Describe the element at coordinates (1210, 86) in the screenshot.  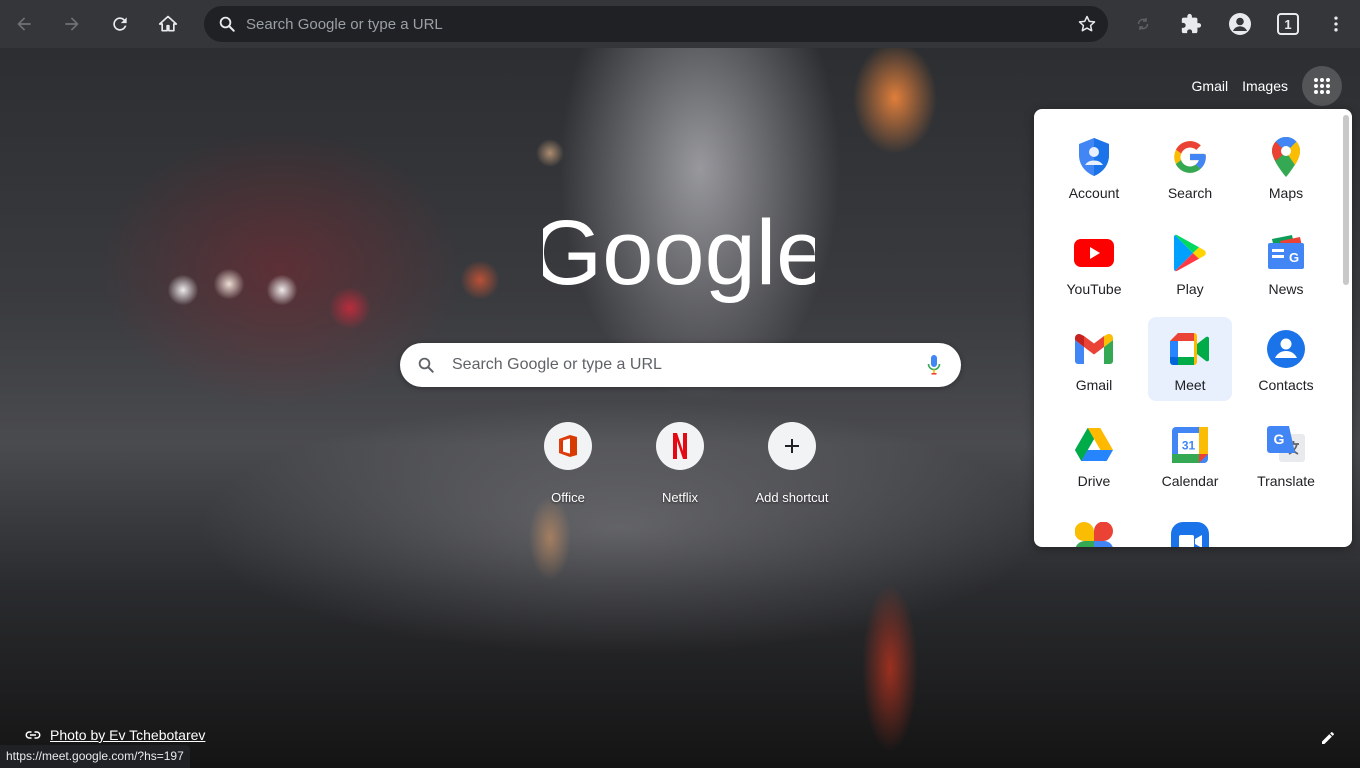
I see `gmail-link: Gmail` at that location.